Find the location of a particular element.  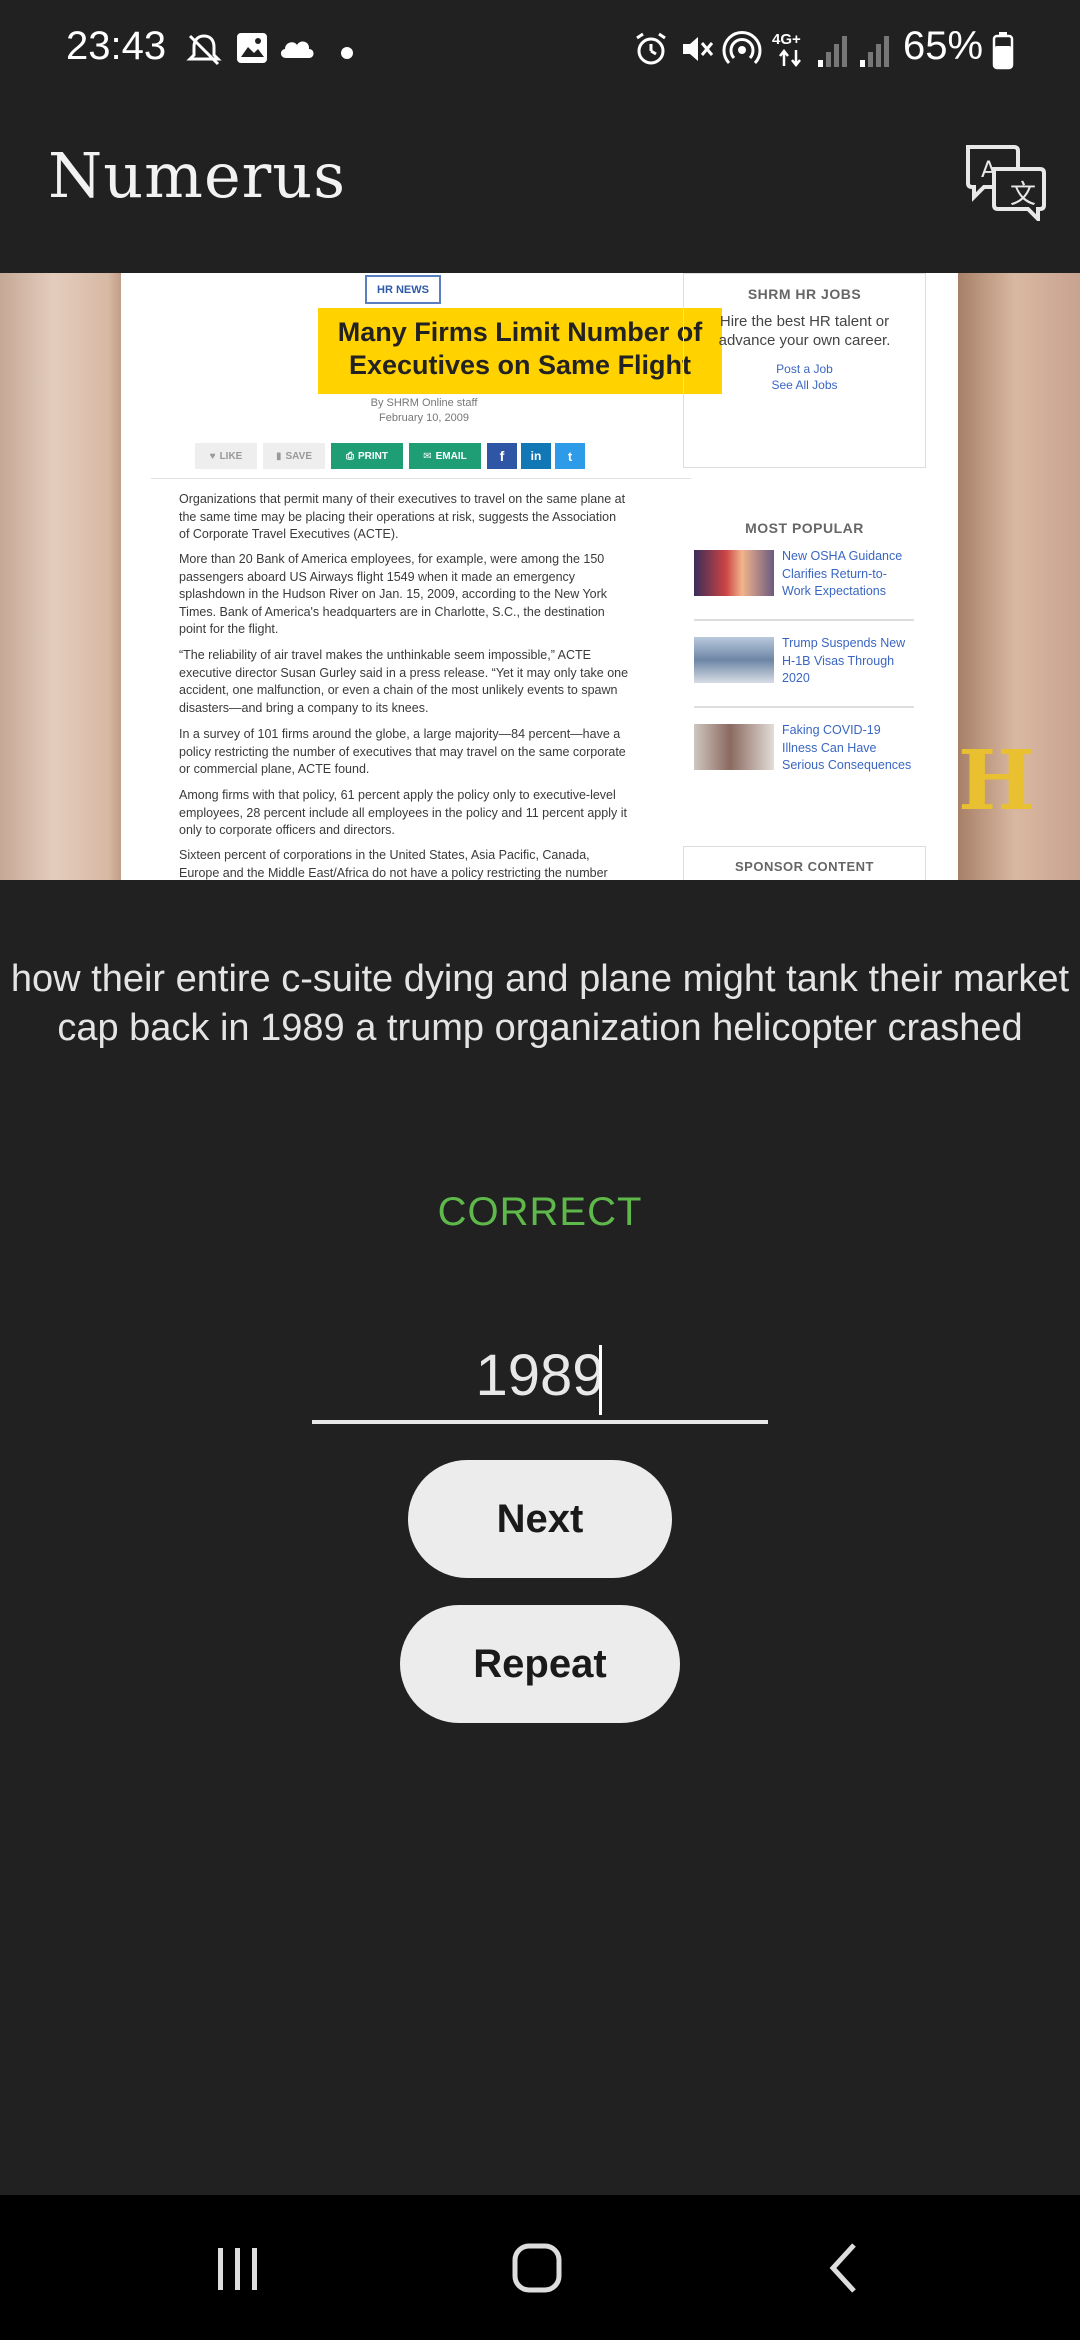

signal-sim2-icon is located at coordinates (874, 51).